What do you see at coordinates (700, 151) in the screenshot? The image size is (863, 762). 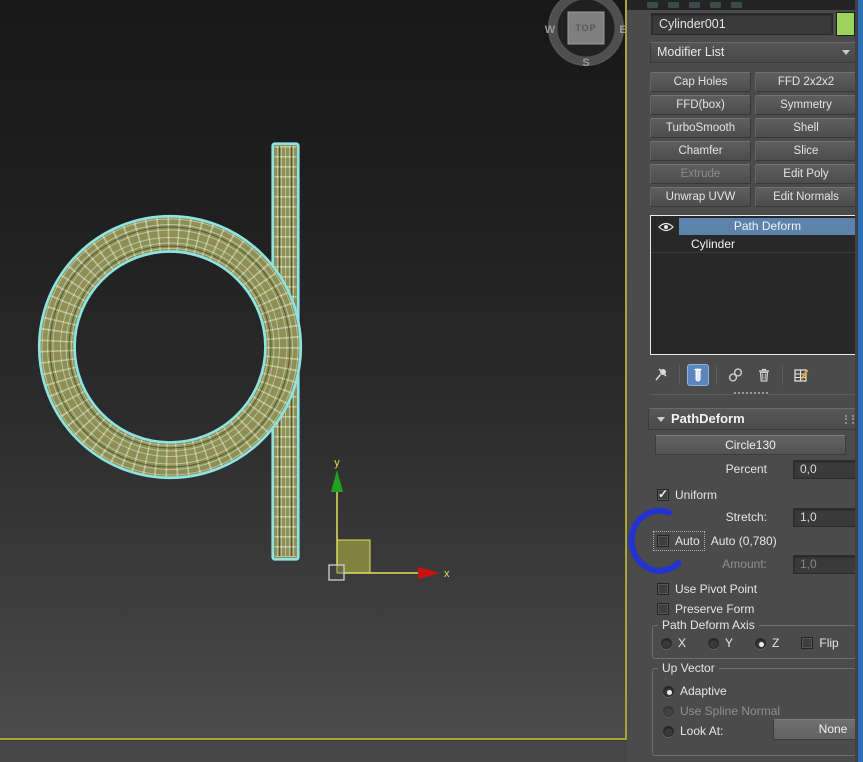 I see `modifier-button-chamfer: Chamfer` at bounding box center [700, 151].